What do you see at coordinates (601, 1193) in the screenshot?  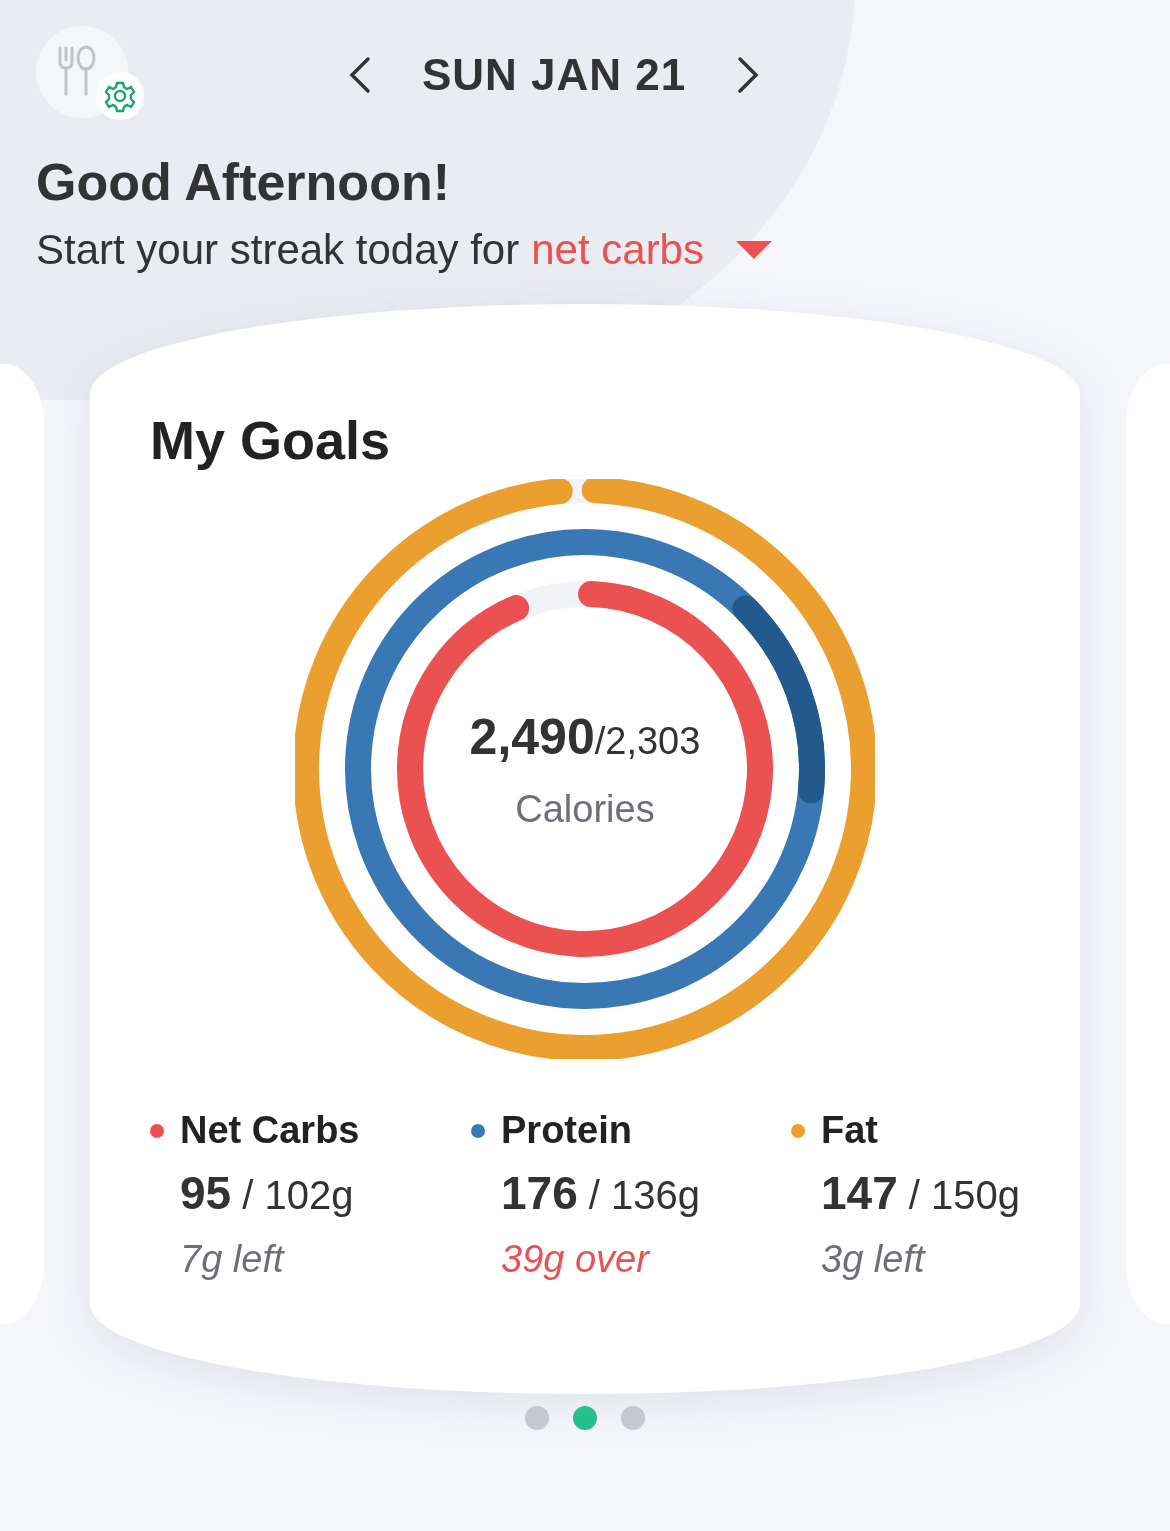 I see `macro-amount: 176 / 136g` at bounding box center [601, 1193].